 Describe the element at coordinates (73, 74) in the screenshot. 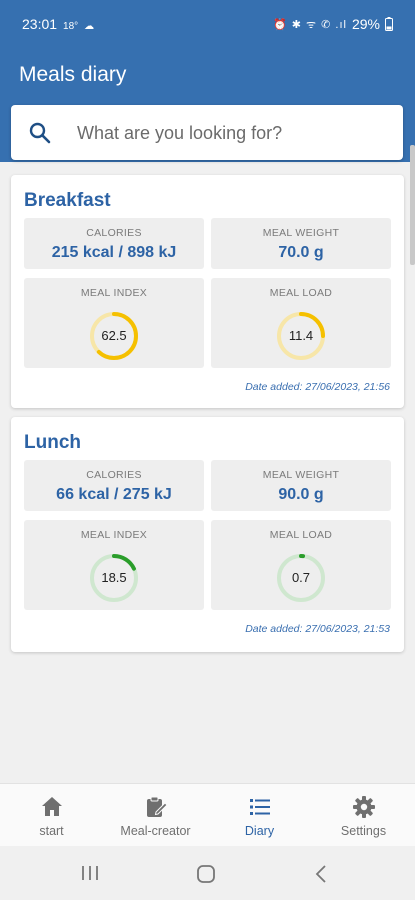

I see `page-title: Meals diary` at that location.